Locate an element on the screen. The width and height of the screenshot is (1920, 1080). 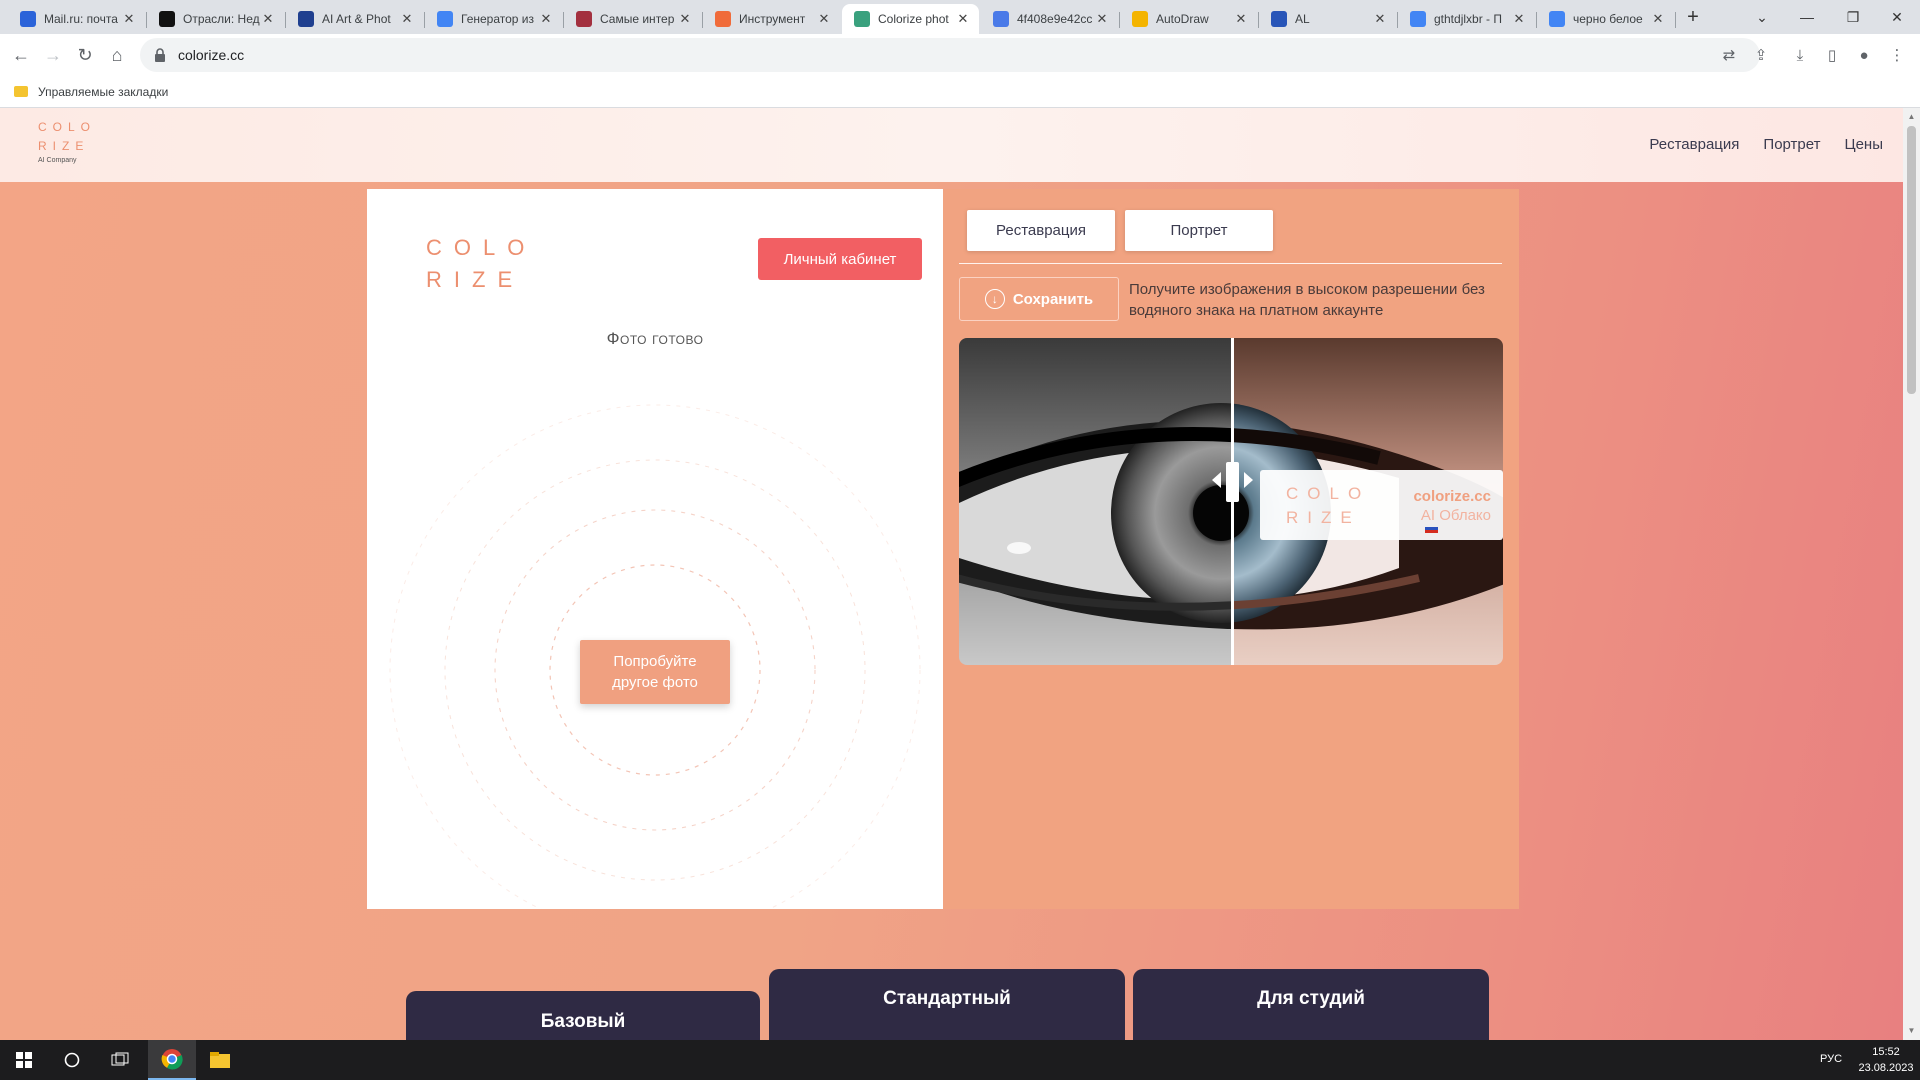
lock-icon is located at coordinates (160, 55).